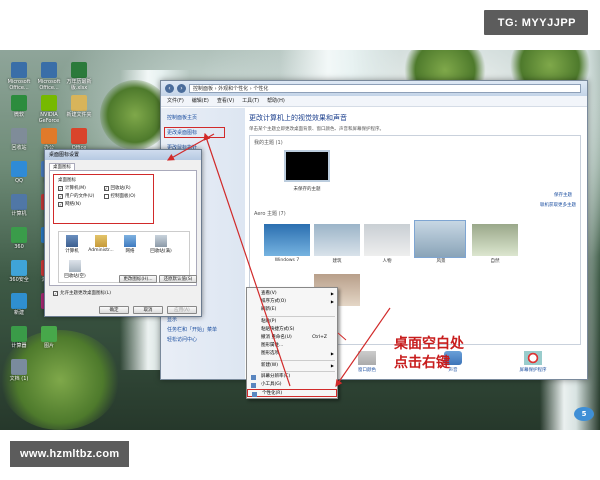 The image size is (600, 480). Describe the element at coordinates (429, 344) in the screenshot. I see `annotation-line-1: 桌面空白处` at that location.